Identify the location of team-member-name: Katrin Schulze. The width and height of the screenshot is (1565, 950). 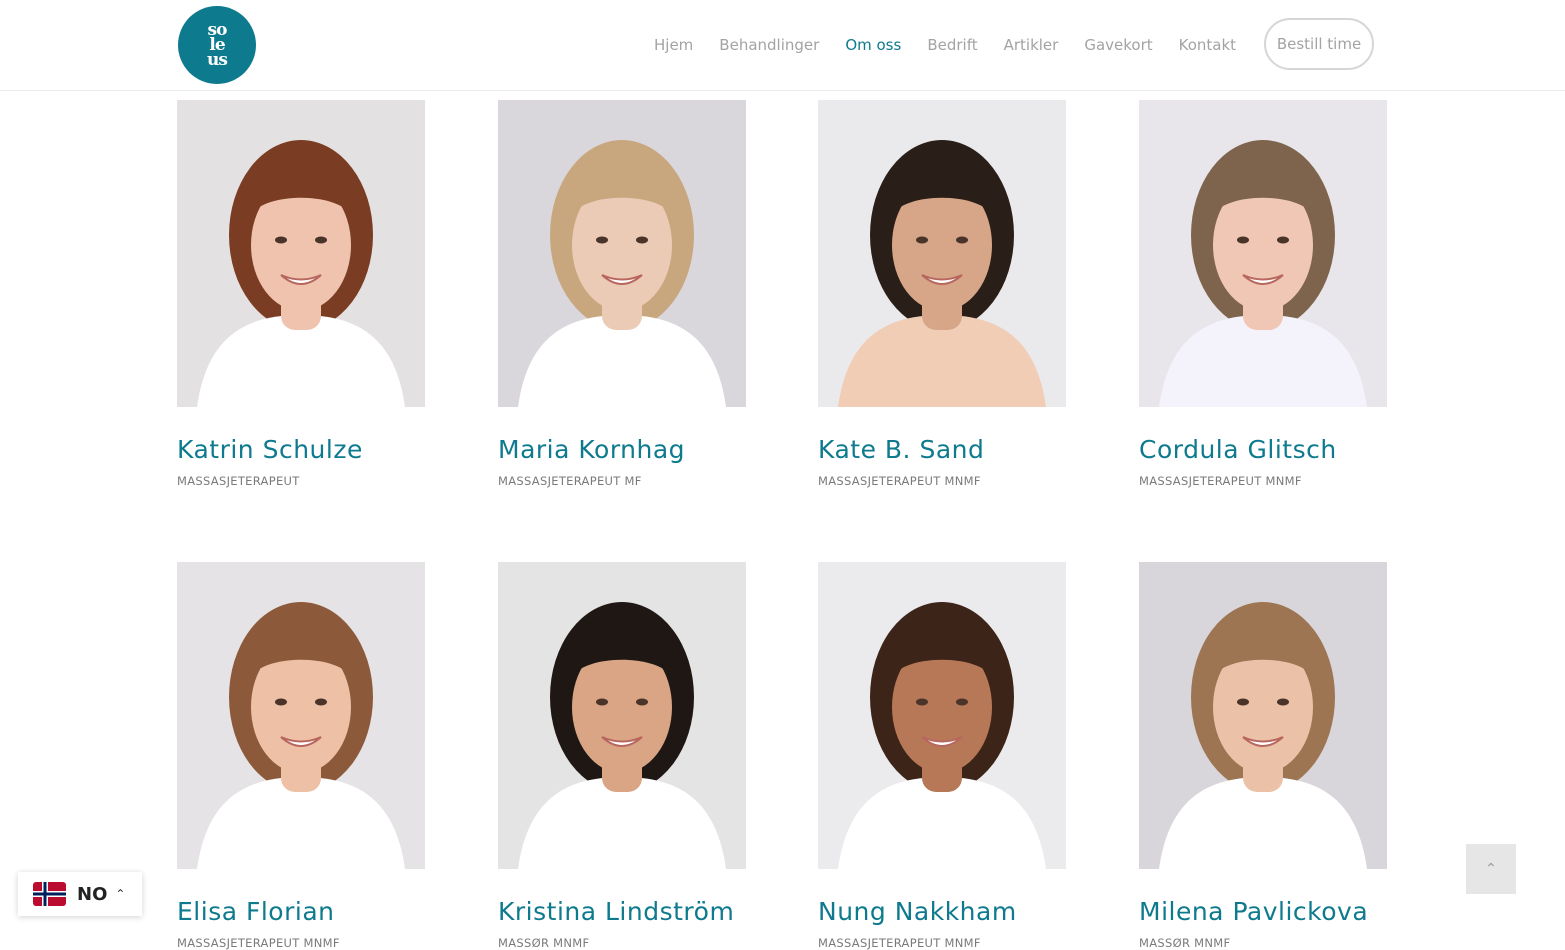
(301, 449).